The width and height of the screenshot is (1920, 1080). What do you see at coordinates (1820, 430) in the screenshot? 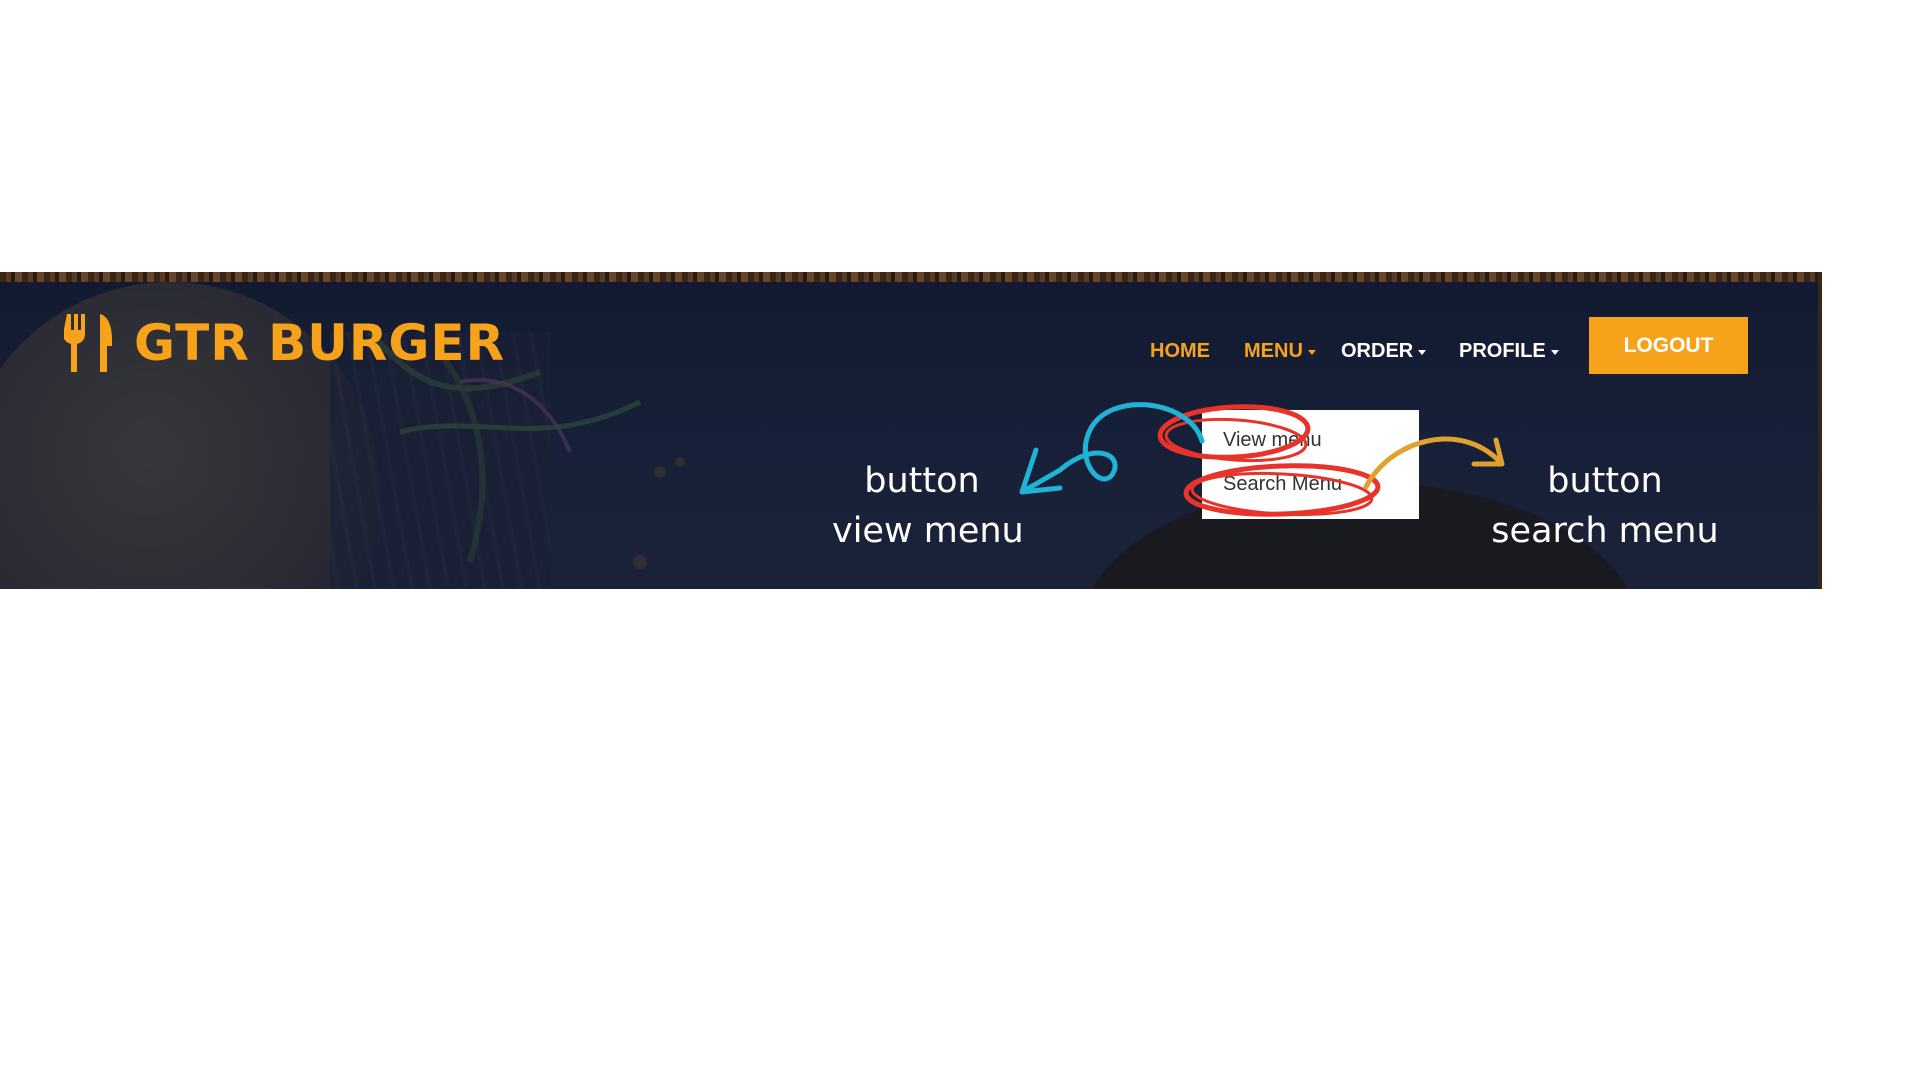
I see `wood-edge-right` at bounding box center [1820, 430].